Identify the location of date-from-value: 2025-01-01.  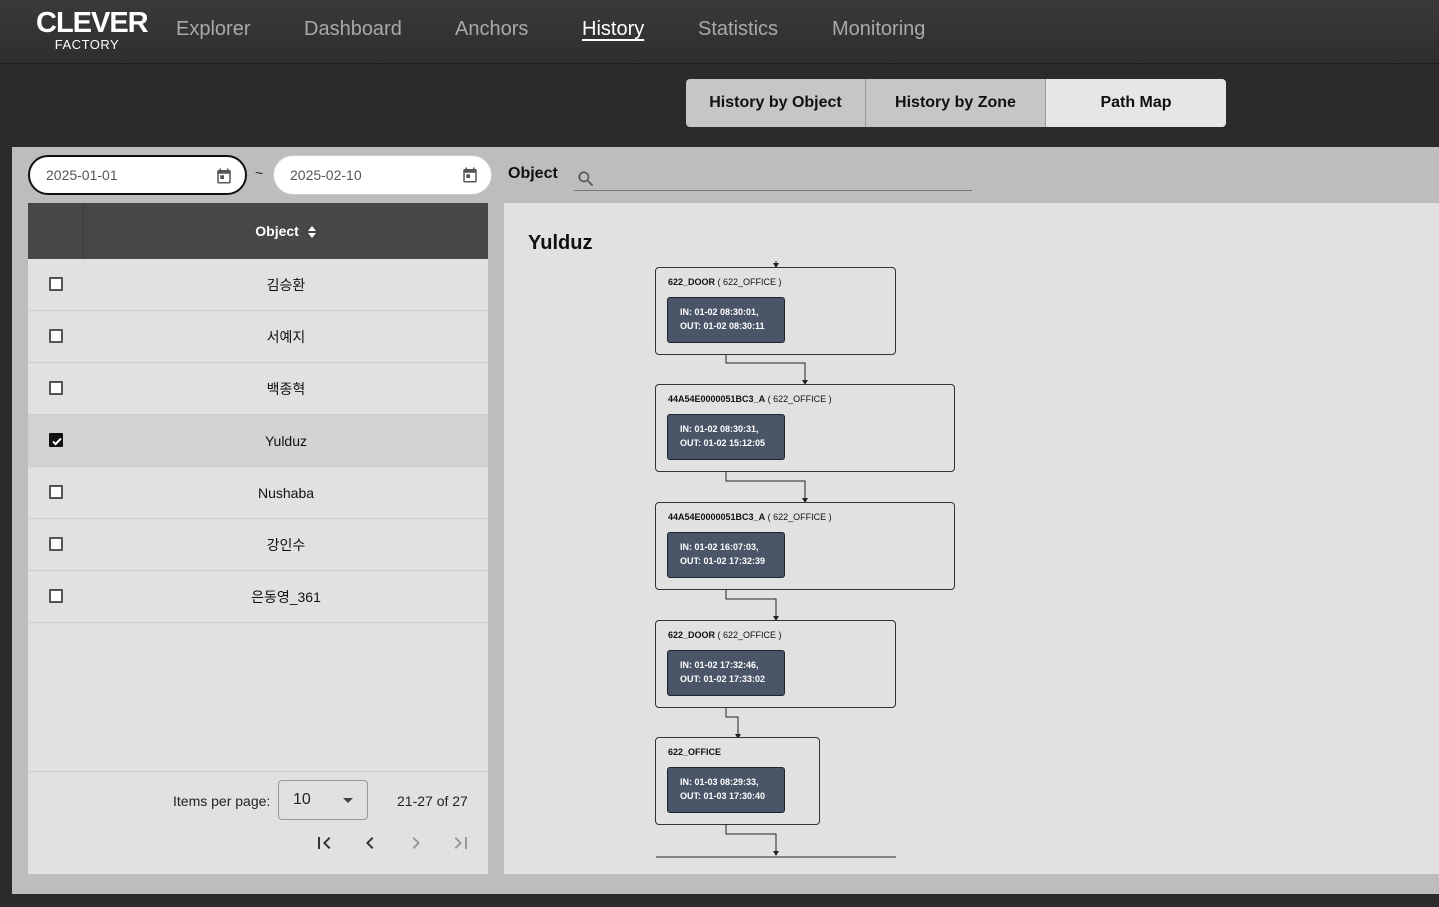
(82, 175).